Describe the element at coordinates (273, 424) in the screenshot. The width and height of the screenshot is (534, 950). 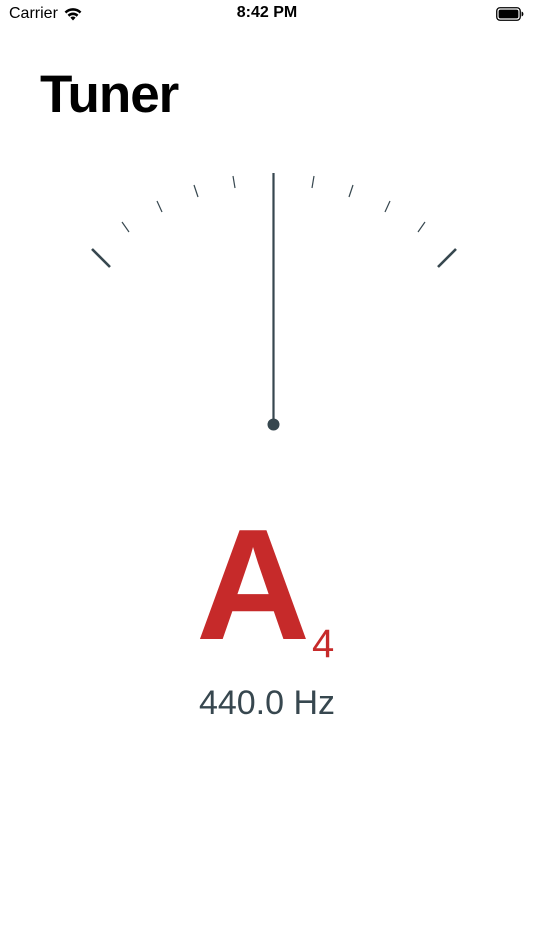
I see `needle-pivot` at that location.